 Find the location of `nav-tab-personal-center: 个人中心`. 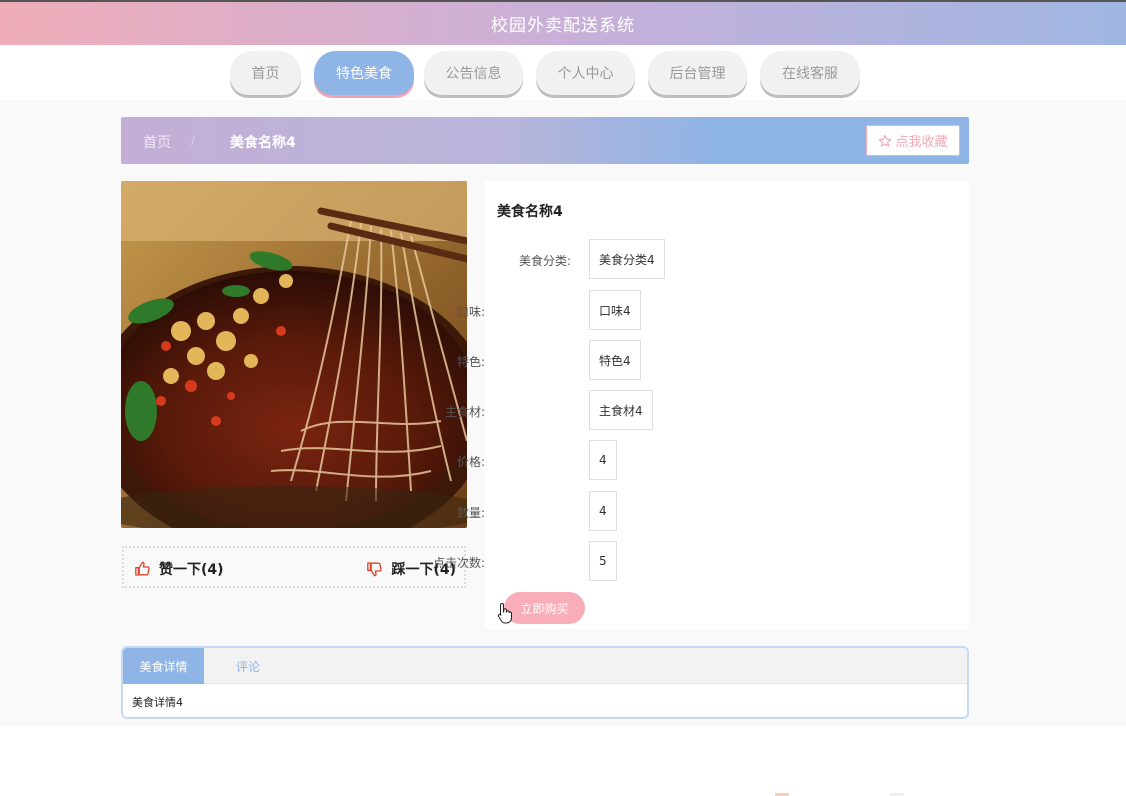

nav-tab-personal-center: 个人中心 is located at coordinates (585, 73).